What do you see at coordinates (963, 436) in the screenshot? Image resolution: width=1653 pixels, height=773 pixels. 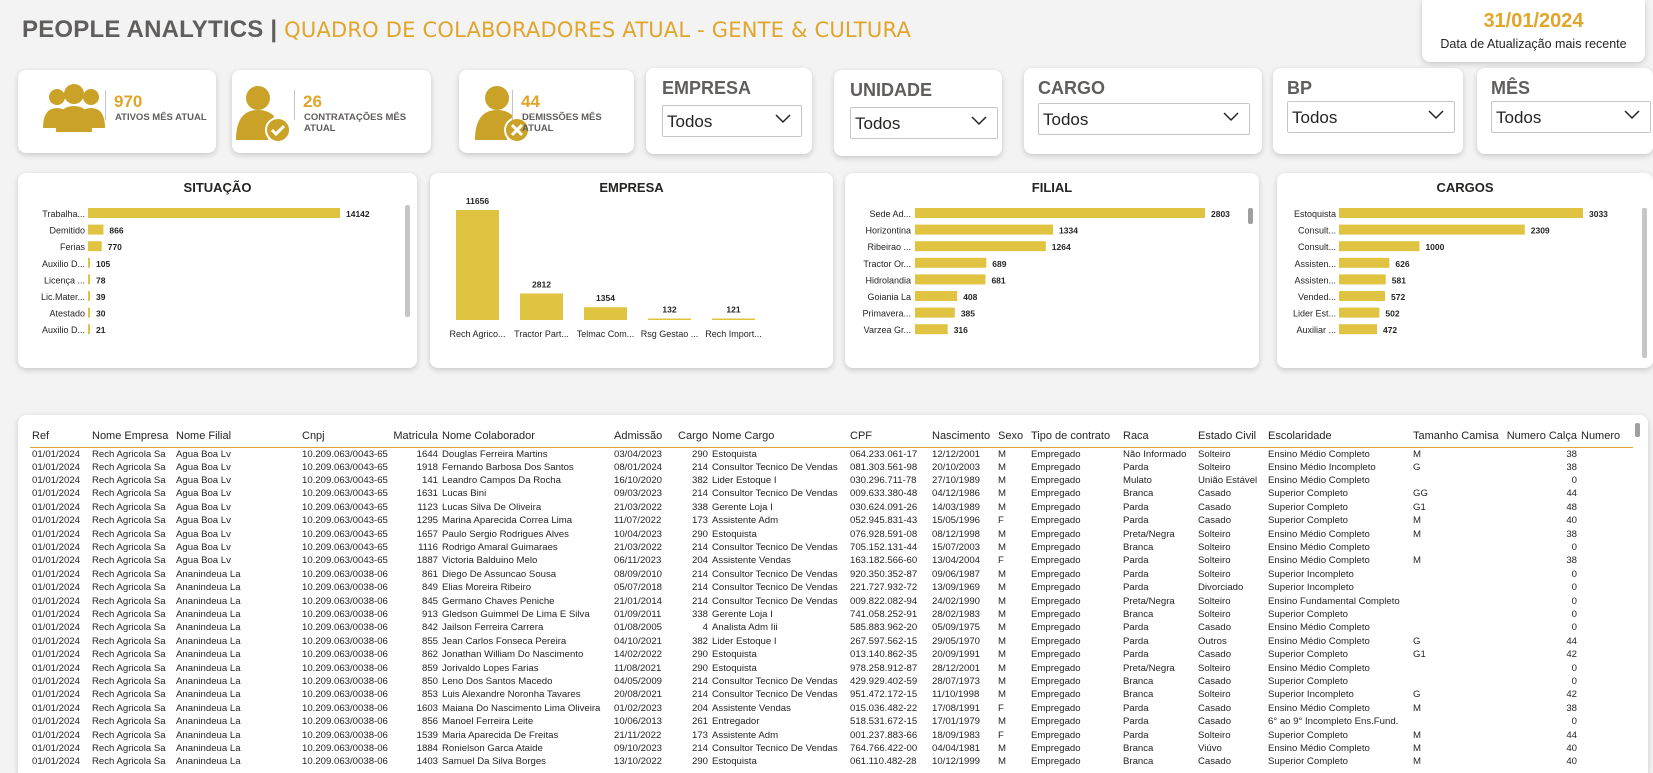 I see `column-header: Nascimento` at bounding box center [963, 436].